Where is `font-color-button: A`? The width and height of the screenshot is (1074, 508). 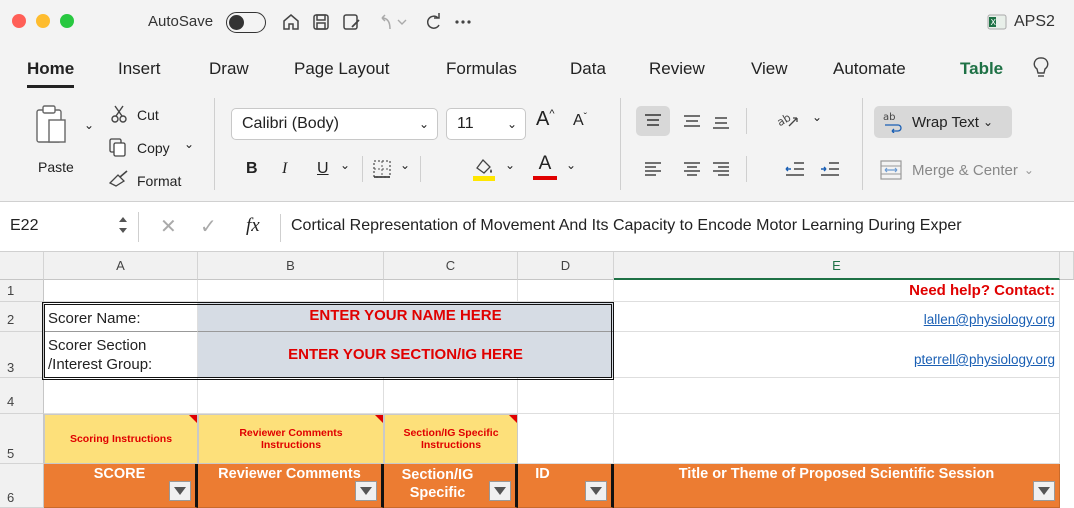
font-color-button: A is located at coordinates (545, 166).